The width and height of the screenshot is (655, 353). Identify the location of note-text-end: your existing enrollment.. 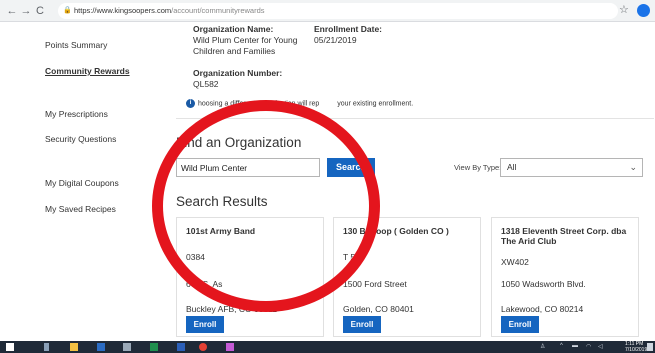
(375, 104).